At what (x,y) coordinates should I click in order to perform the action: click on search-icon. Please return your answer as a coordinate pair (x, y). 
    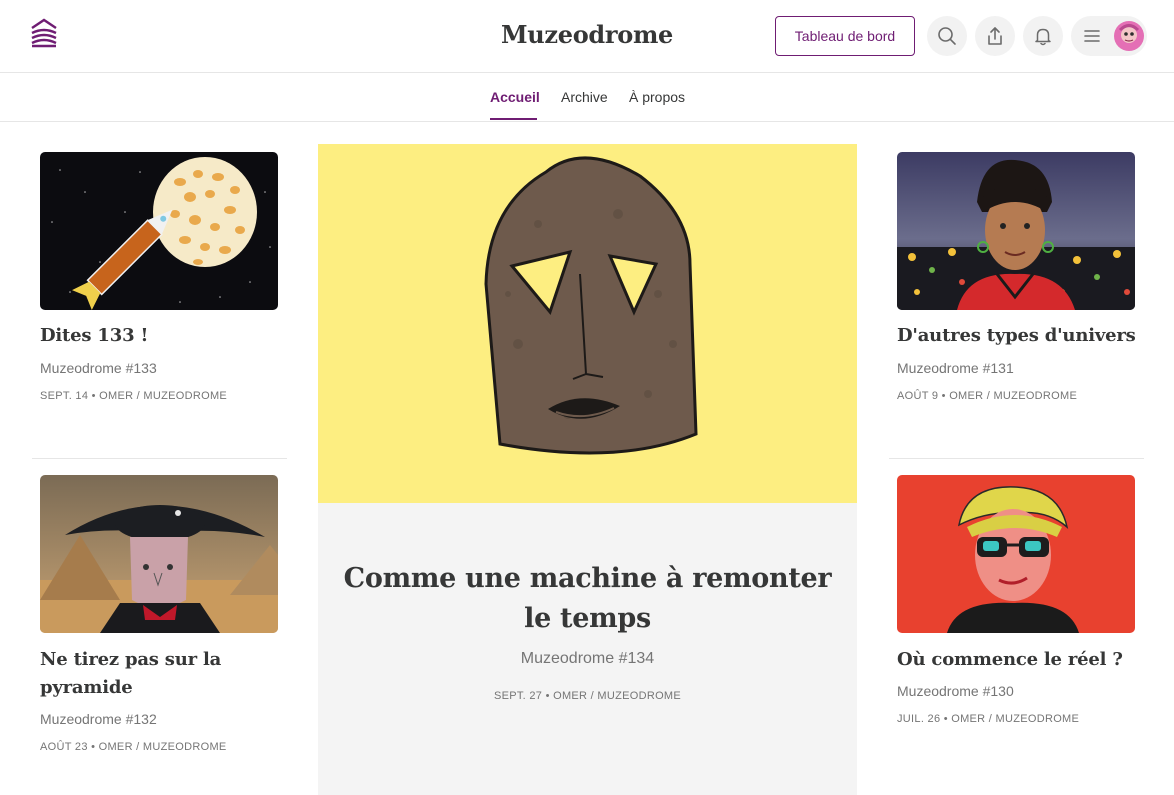
    Looking at the image, I should click on (947, 36).